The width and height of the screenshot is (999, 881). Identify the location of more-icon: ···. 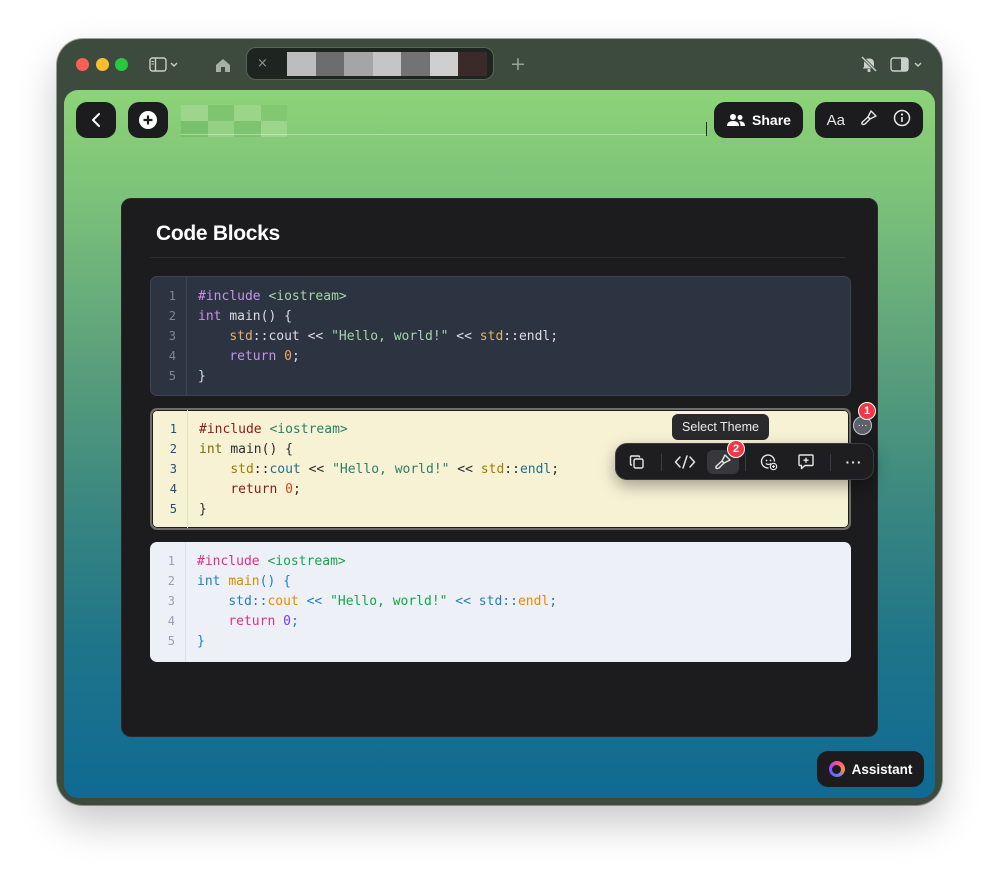
(854, 462).